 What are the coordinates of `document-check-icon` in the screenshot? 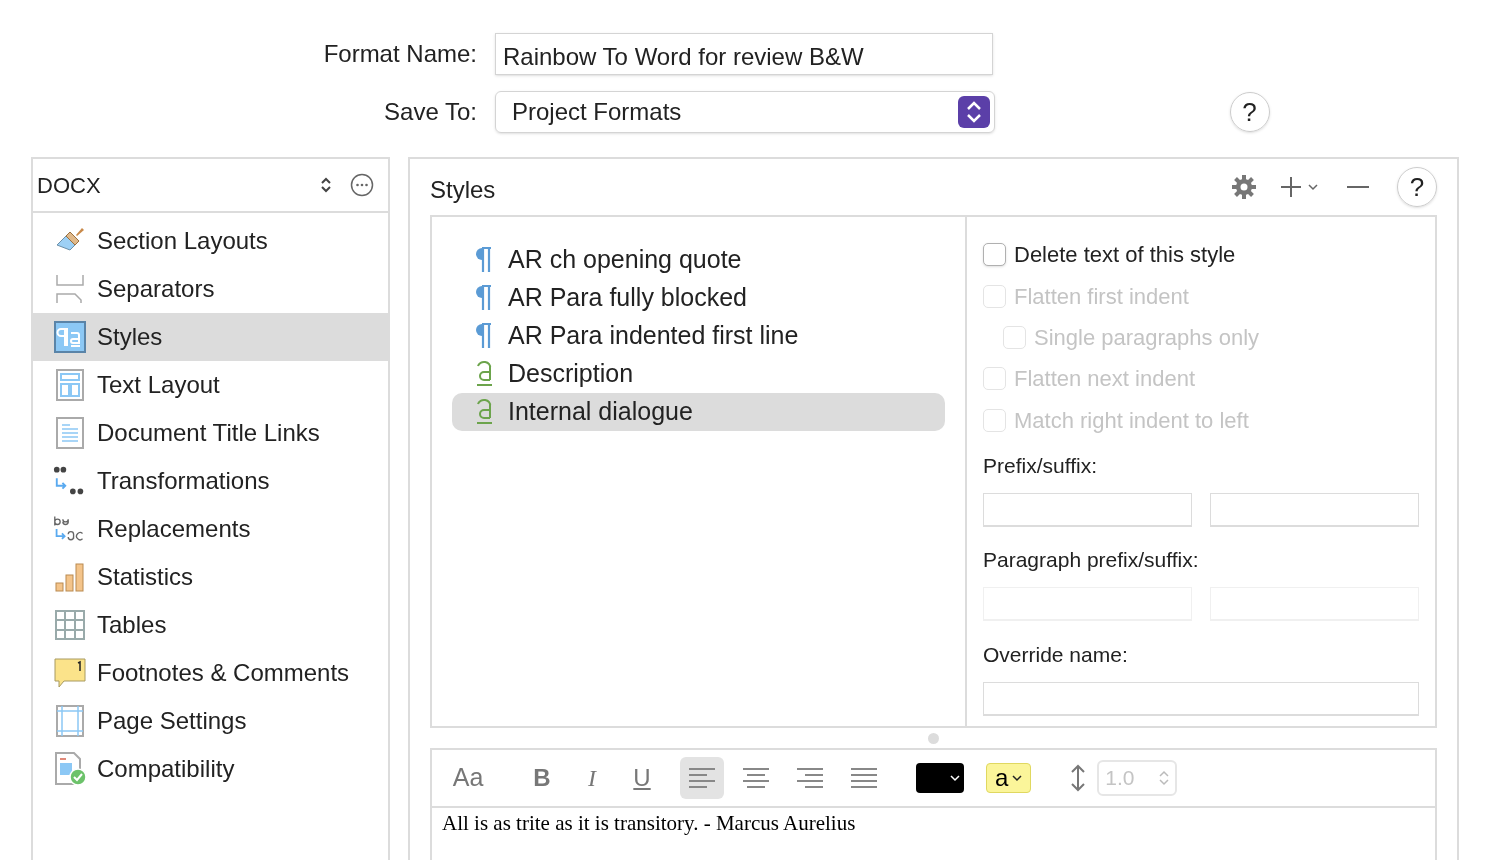 It's located at (70, 769).